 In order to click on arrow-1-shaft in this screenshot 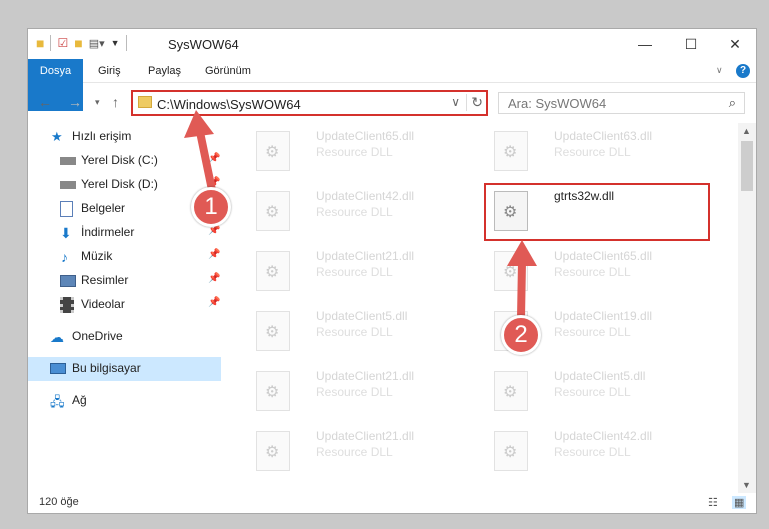, I will do `click(206, 161)`.